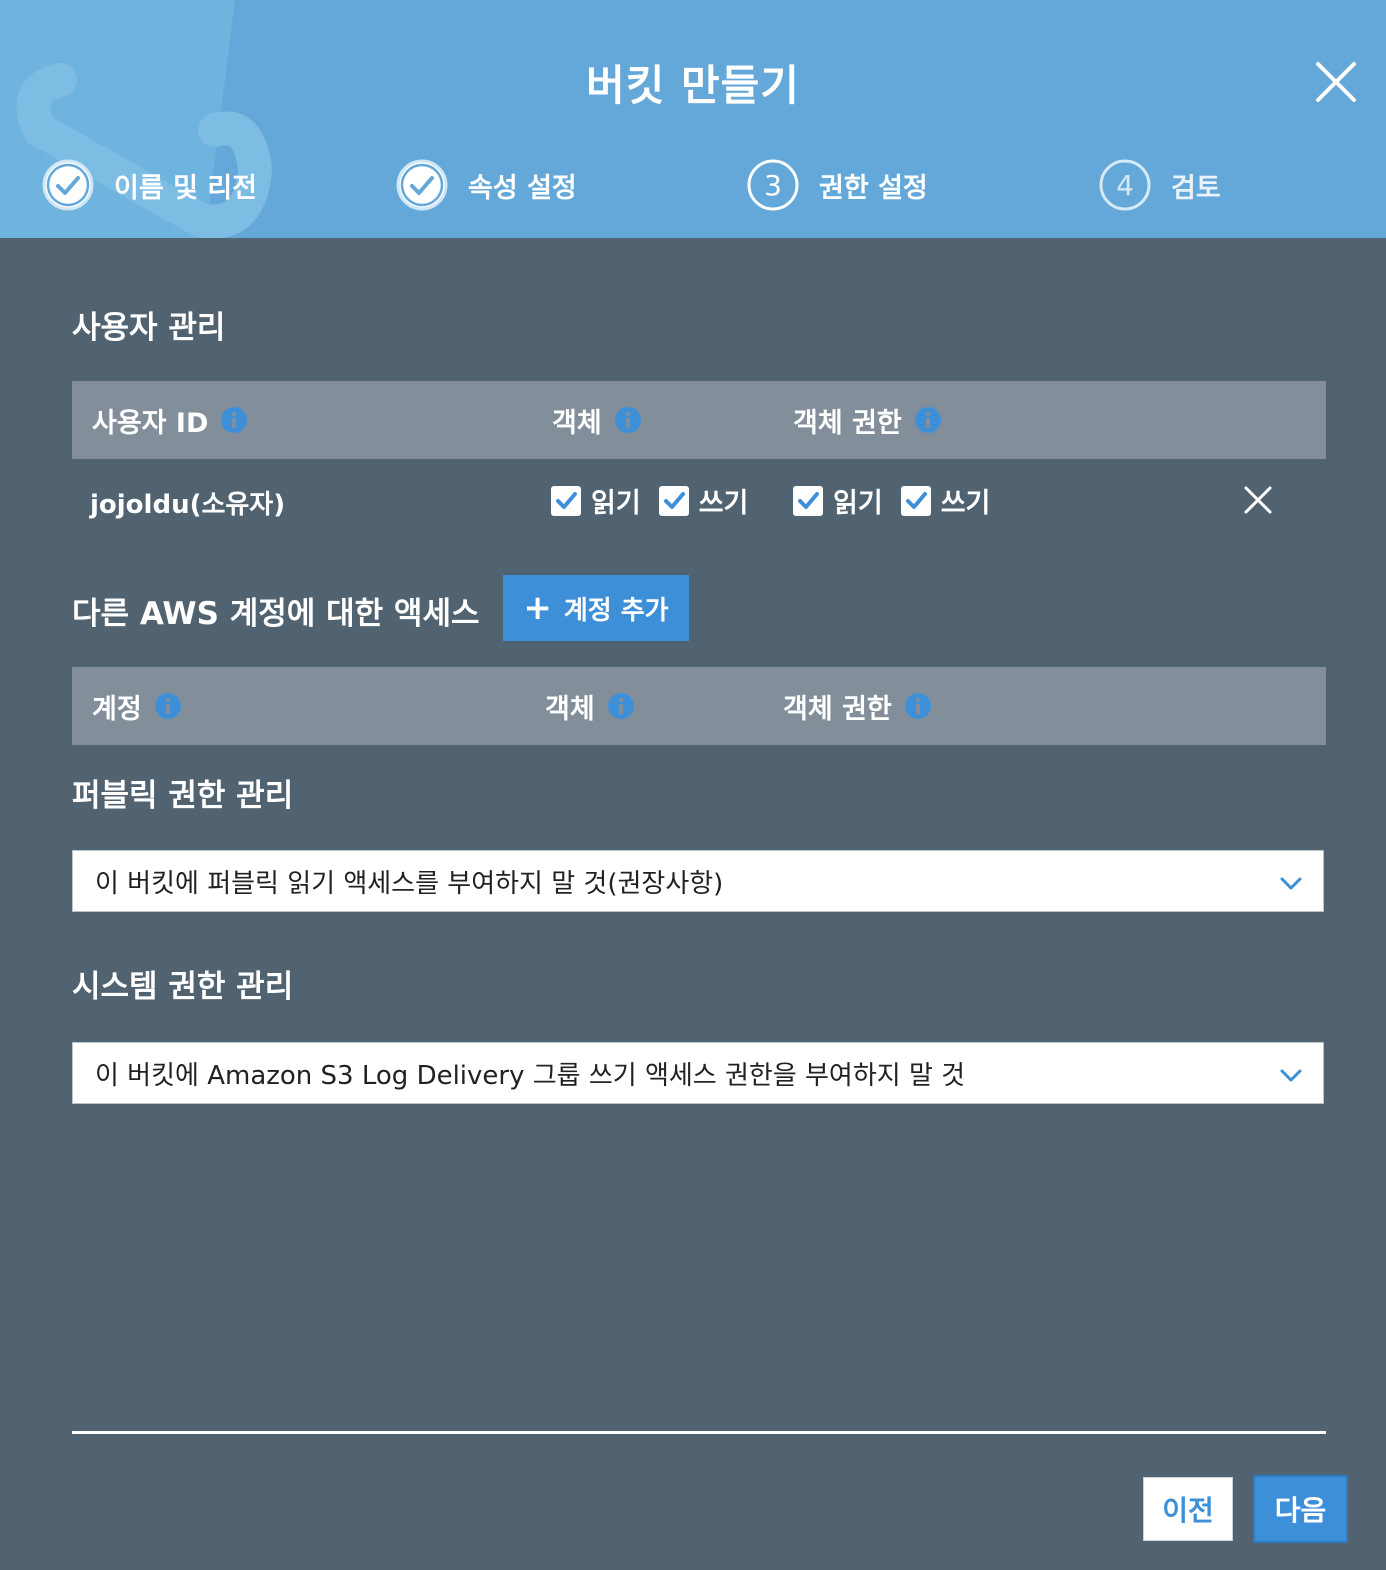 The width and height of the screenshot is (1386, 1570). I want to click on step-number-circle-icon: 4, so click(1125, 185).